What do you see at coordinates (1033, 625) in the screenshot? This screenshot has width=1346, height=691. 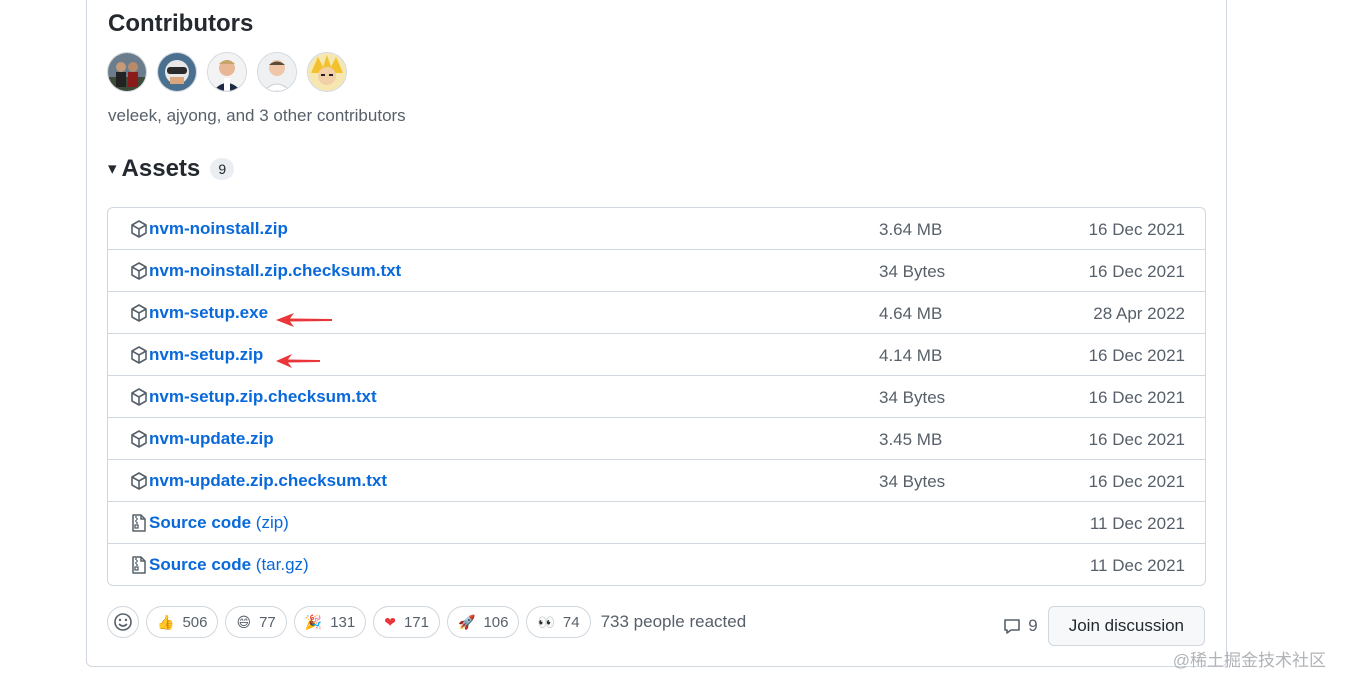 I see `comment-count: 9` at bounding box center [1033, 625].